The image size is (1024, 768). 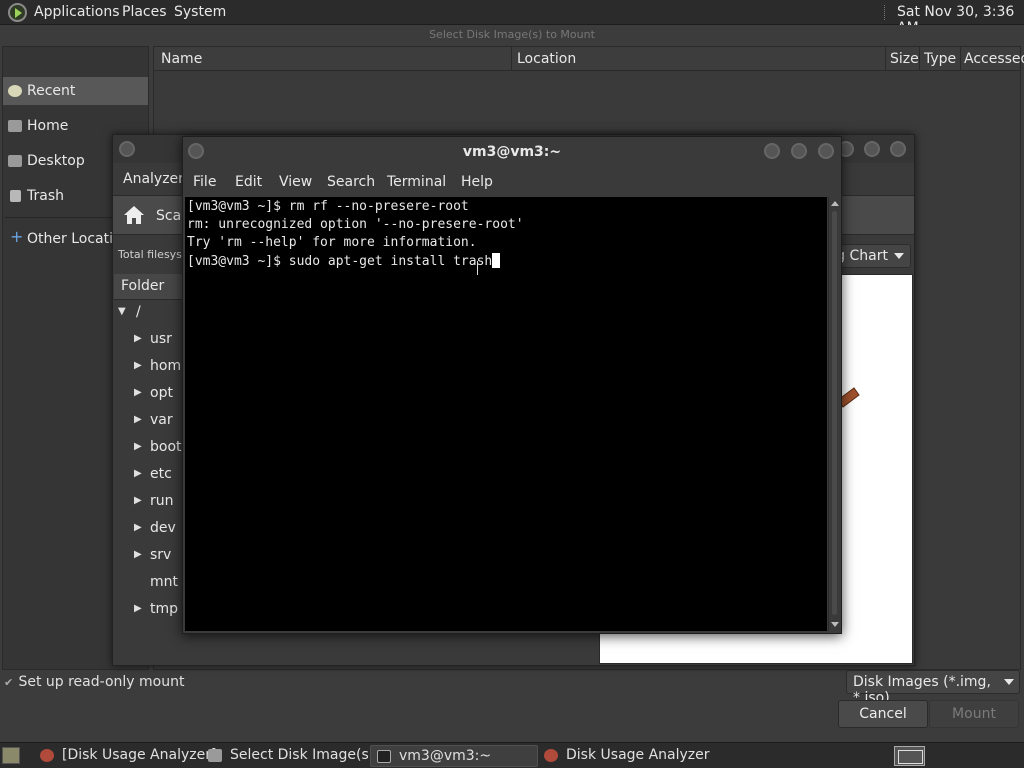 What do you see at coordinates (11, 755) in the screenshot?
I see `show-desktop-icon` at bounding box center [11, 755].